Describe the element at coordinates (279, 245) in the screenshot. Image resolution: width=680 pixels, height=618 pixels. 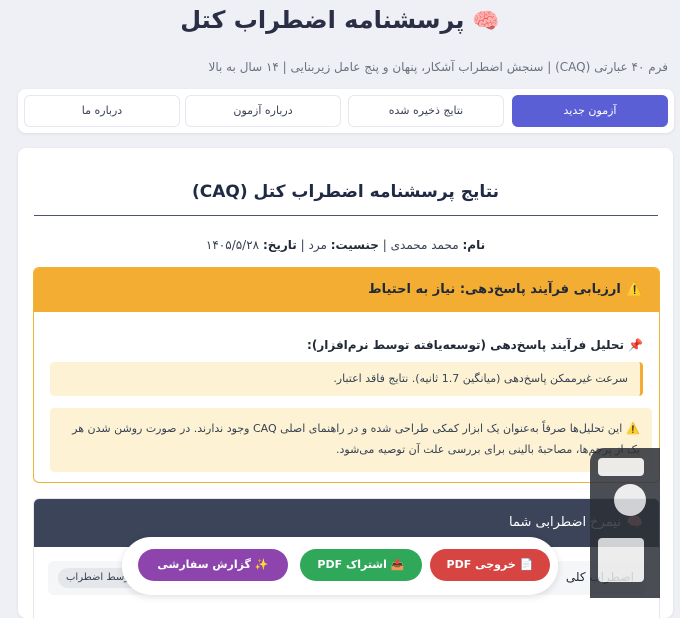
I see `date-label: تاریخ:` at that location.